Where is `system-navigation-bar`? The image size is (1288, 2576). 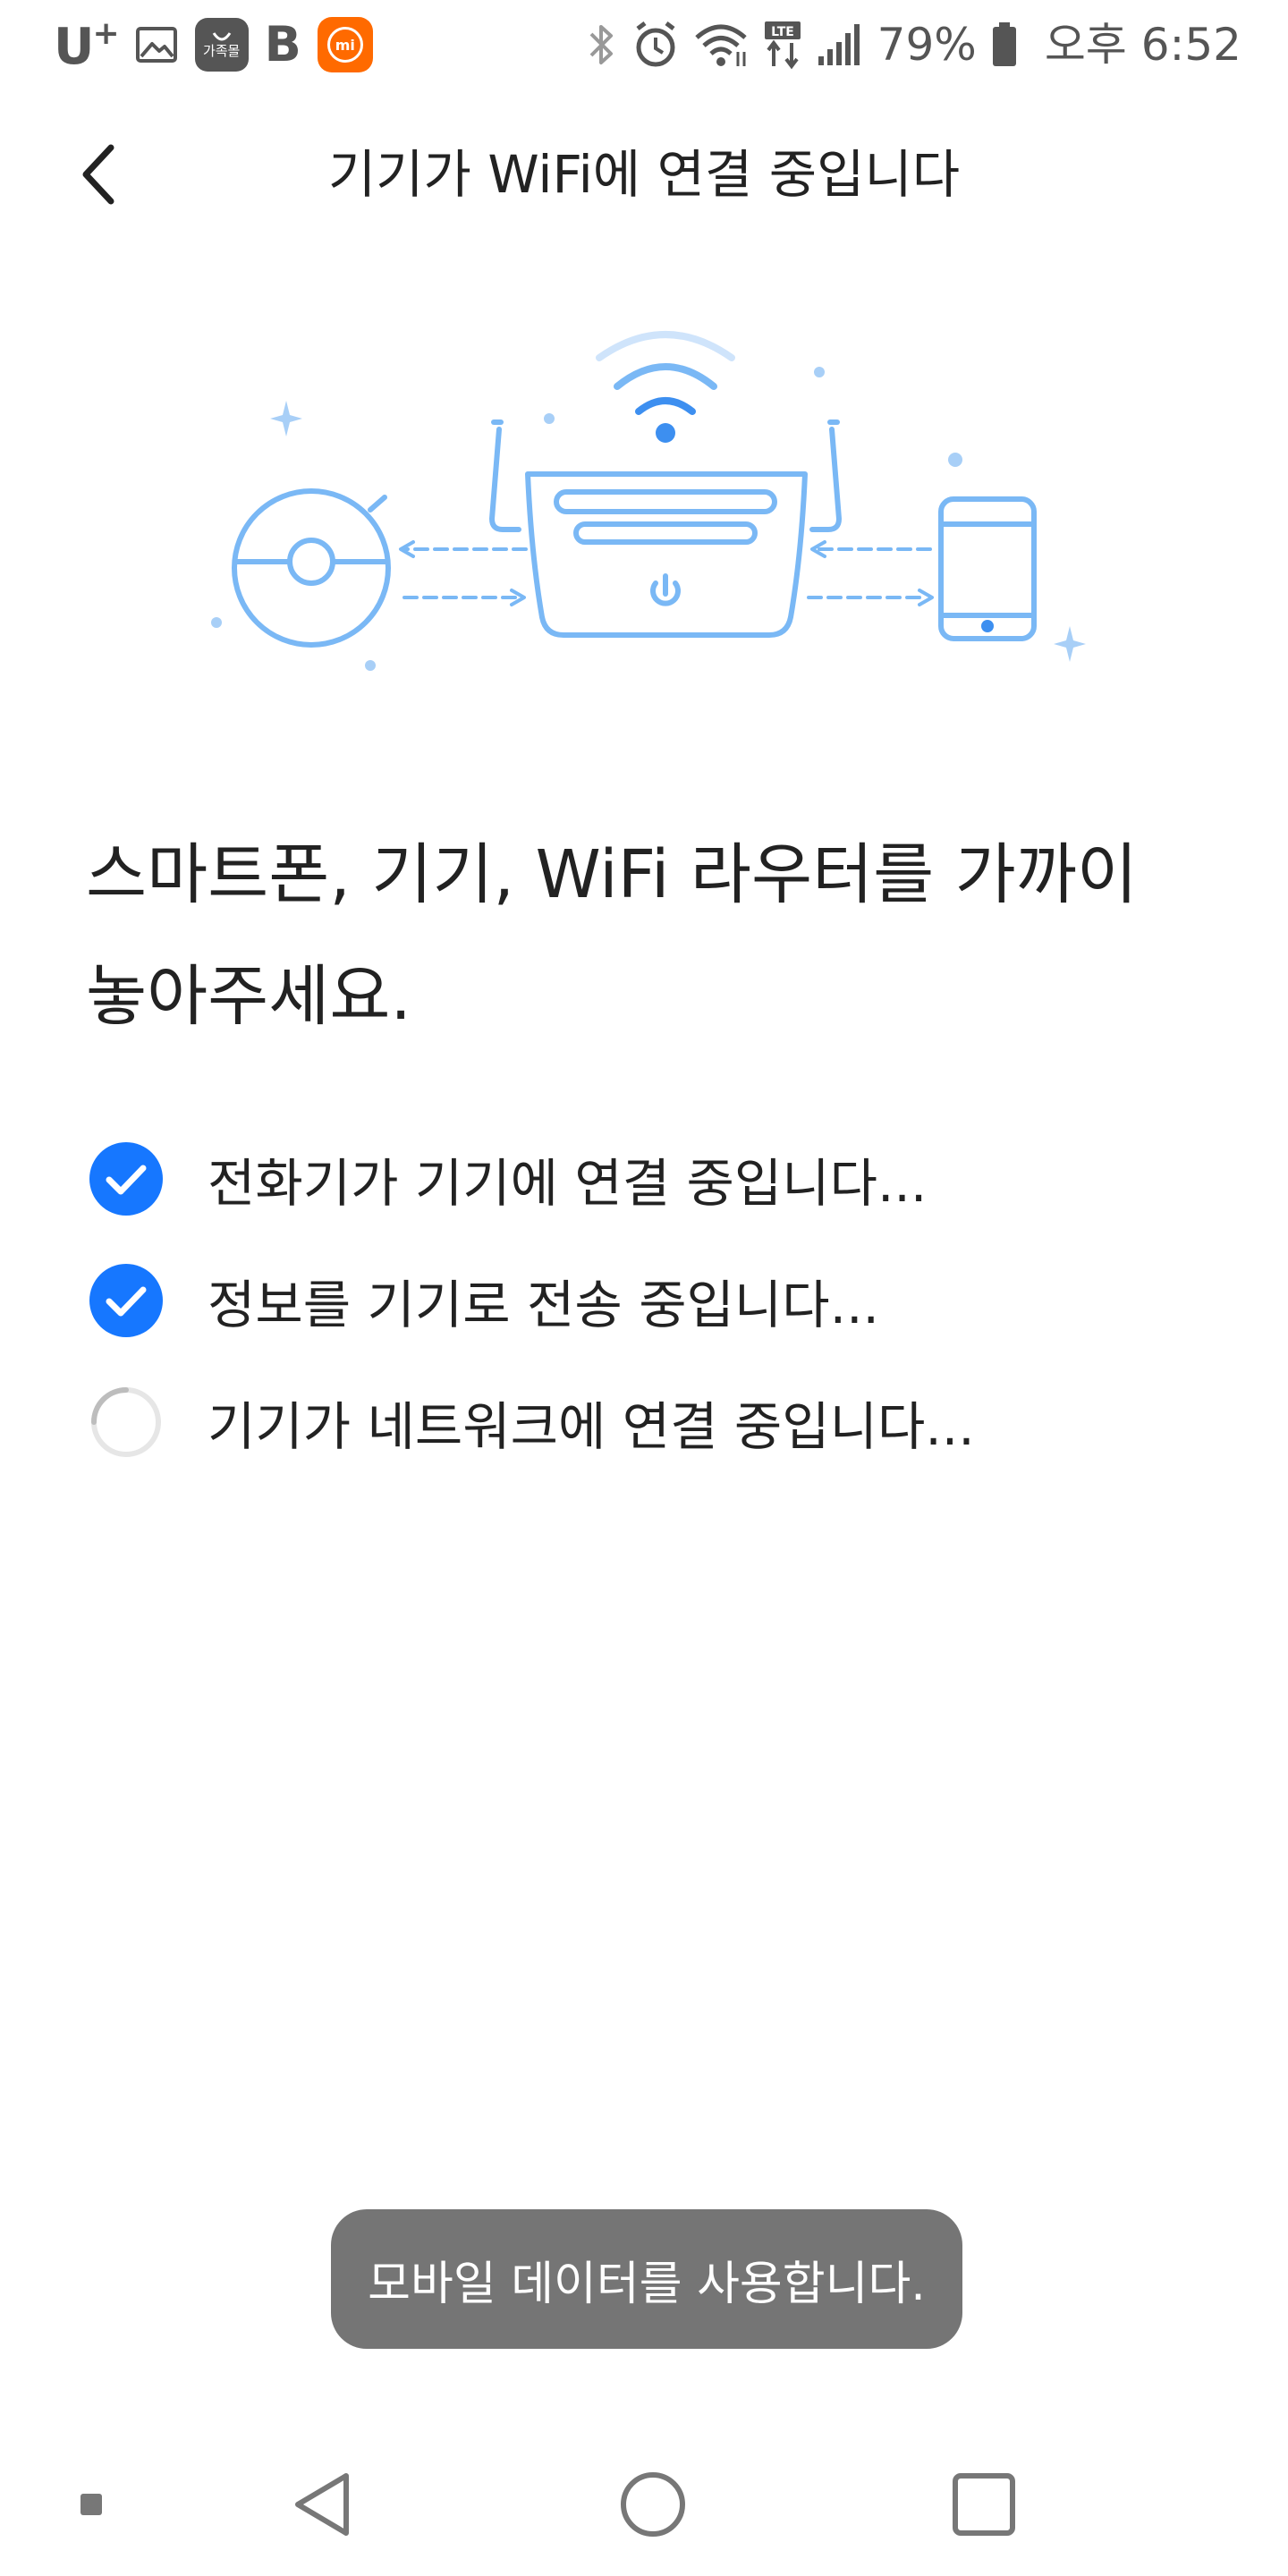
system-navigation-bar is located at coordinates (644, 2504).